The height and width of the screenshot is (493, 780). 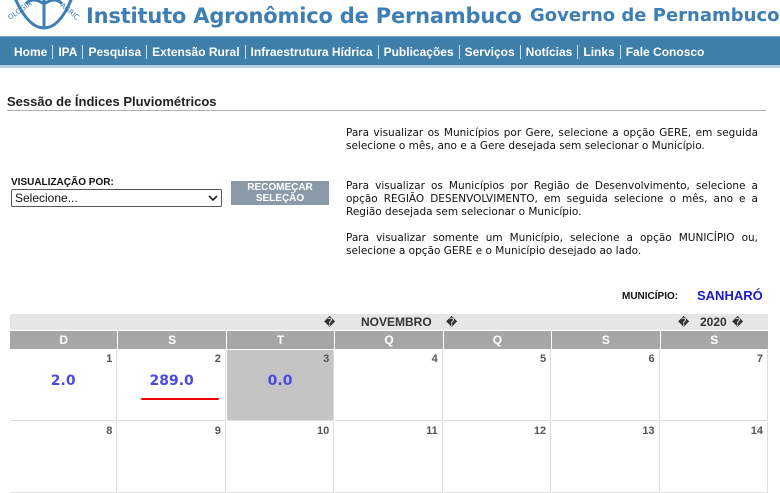 I want to click on calendar-day: 11, so click(x=389, y=457).